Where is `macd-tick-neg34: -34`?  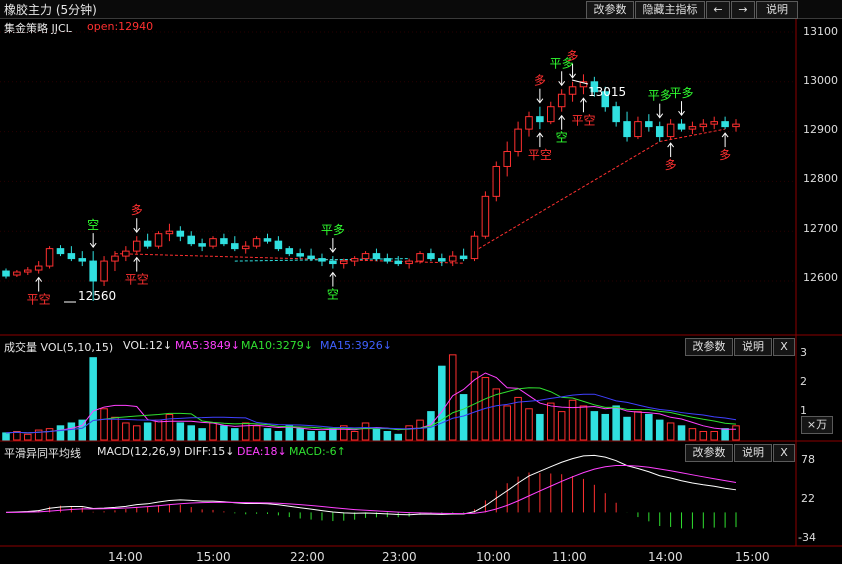 macd-tick-neg34: -34 is located at coordinates (807, 537).